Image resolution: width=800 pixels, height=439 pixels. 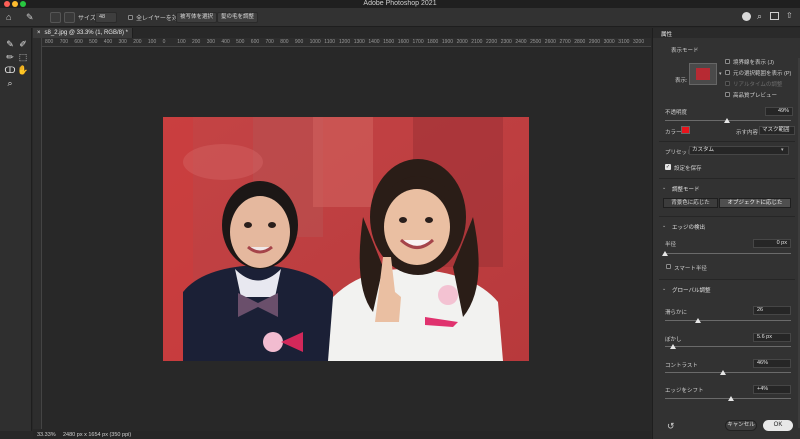 I want to click on feather-input: 5.6 px, so click(x=772, y=337).